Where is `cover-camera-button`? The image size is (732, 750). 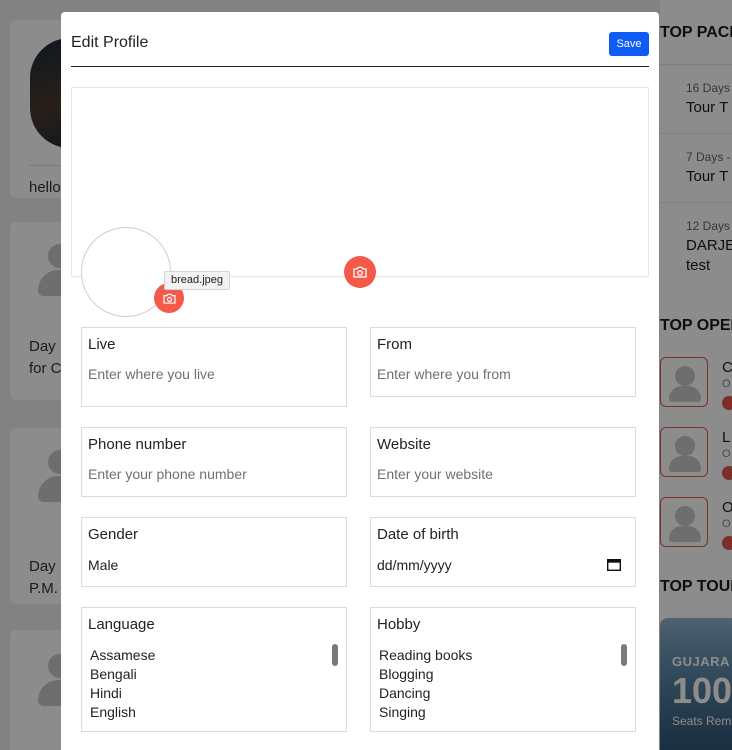
cover-camera-button is located at coordinates (360, 272).